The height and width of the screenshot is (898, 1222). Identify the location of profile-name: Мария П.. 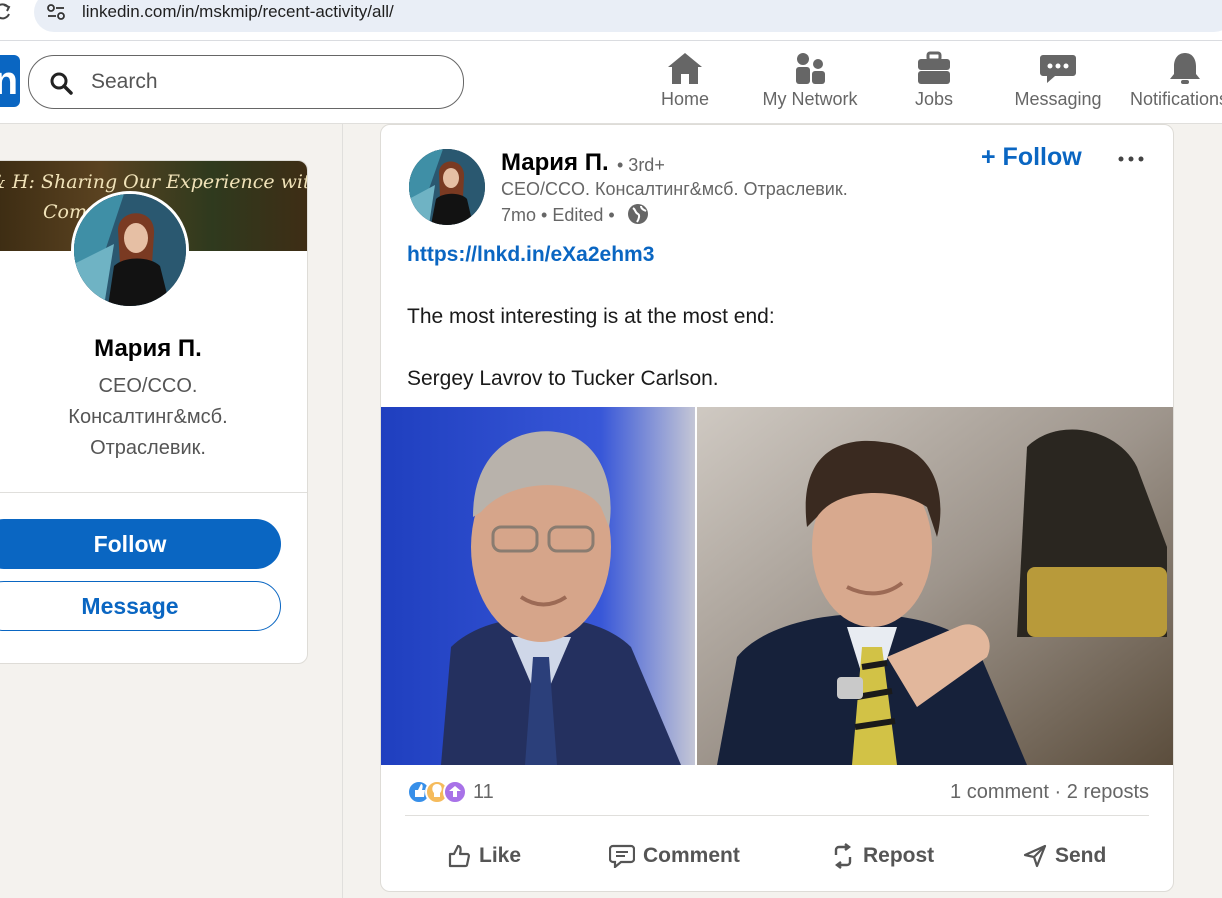
(153, 349).